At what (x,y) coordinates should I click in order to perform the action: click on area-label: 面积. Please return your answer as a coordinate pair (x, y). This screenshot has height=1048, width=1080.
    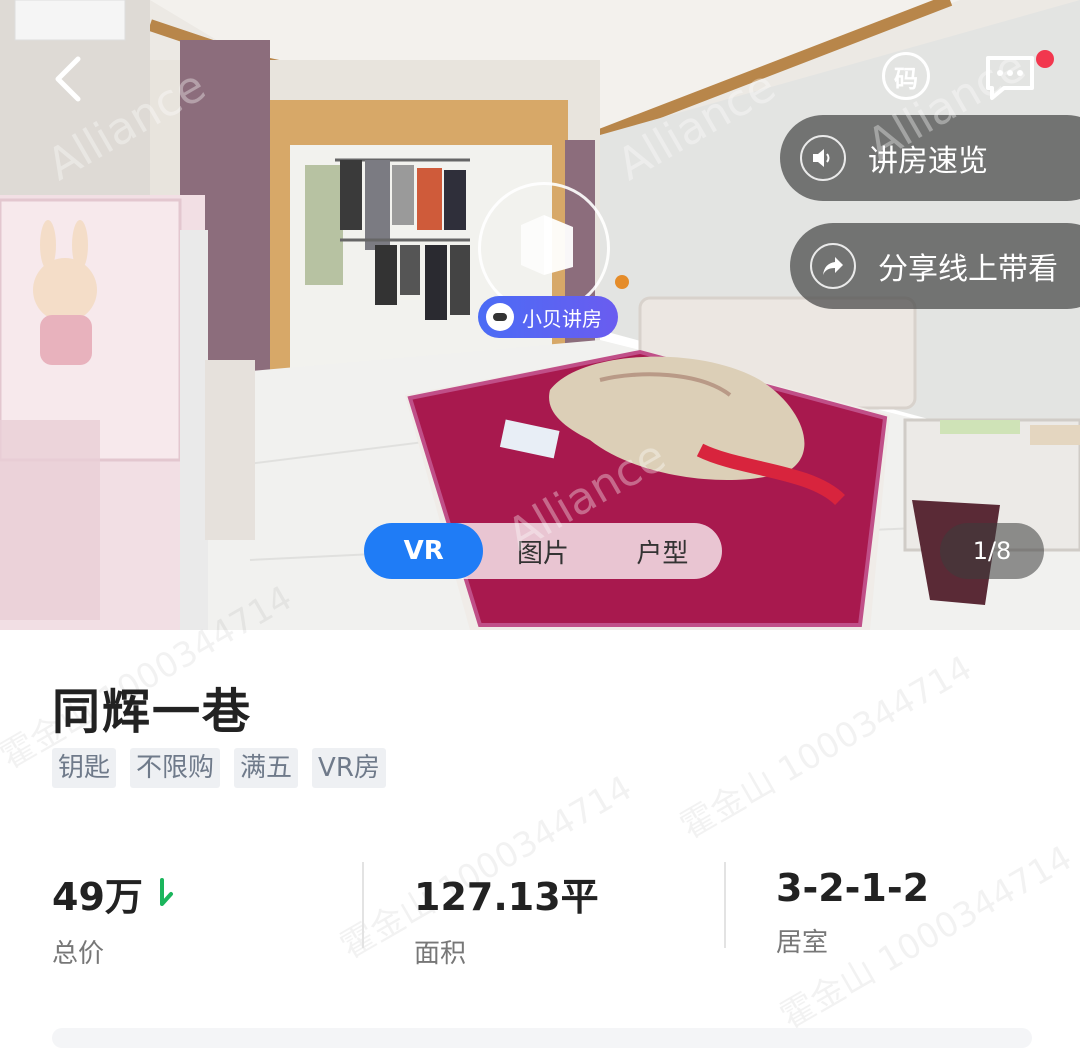
    Looking at the image, I should click on (440, 954).